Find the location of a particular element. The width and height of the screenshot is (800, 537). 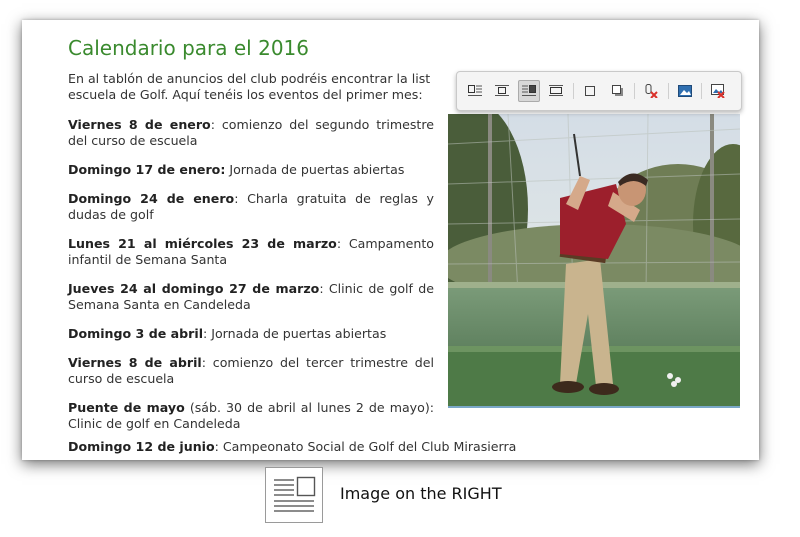

page-title: Calendario para el 2016 is located at coordinates (188, 48).